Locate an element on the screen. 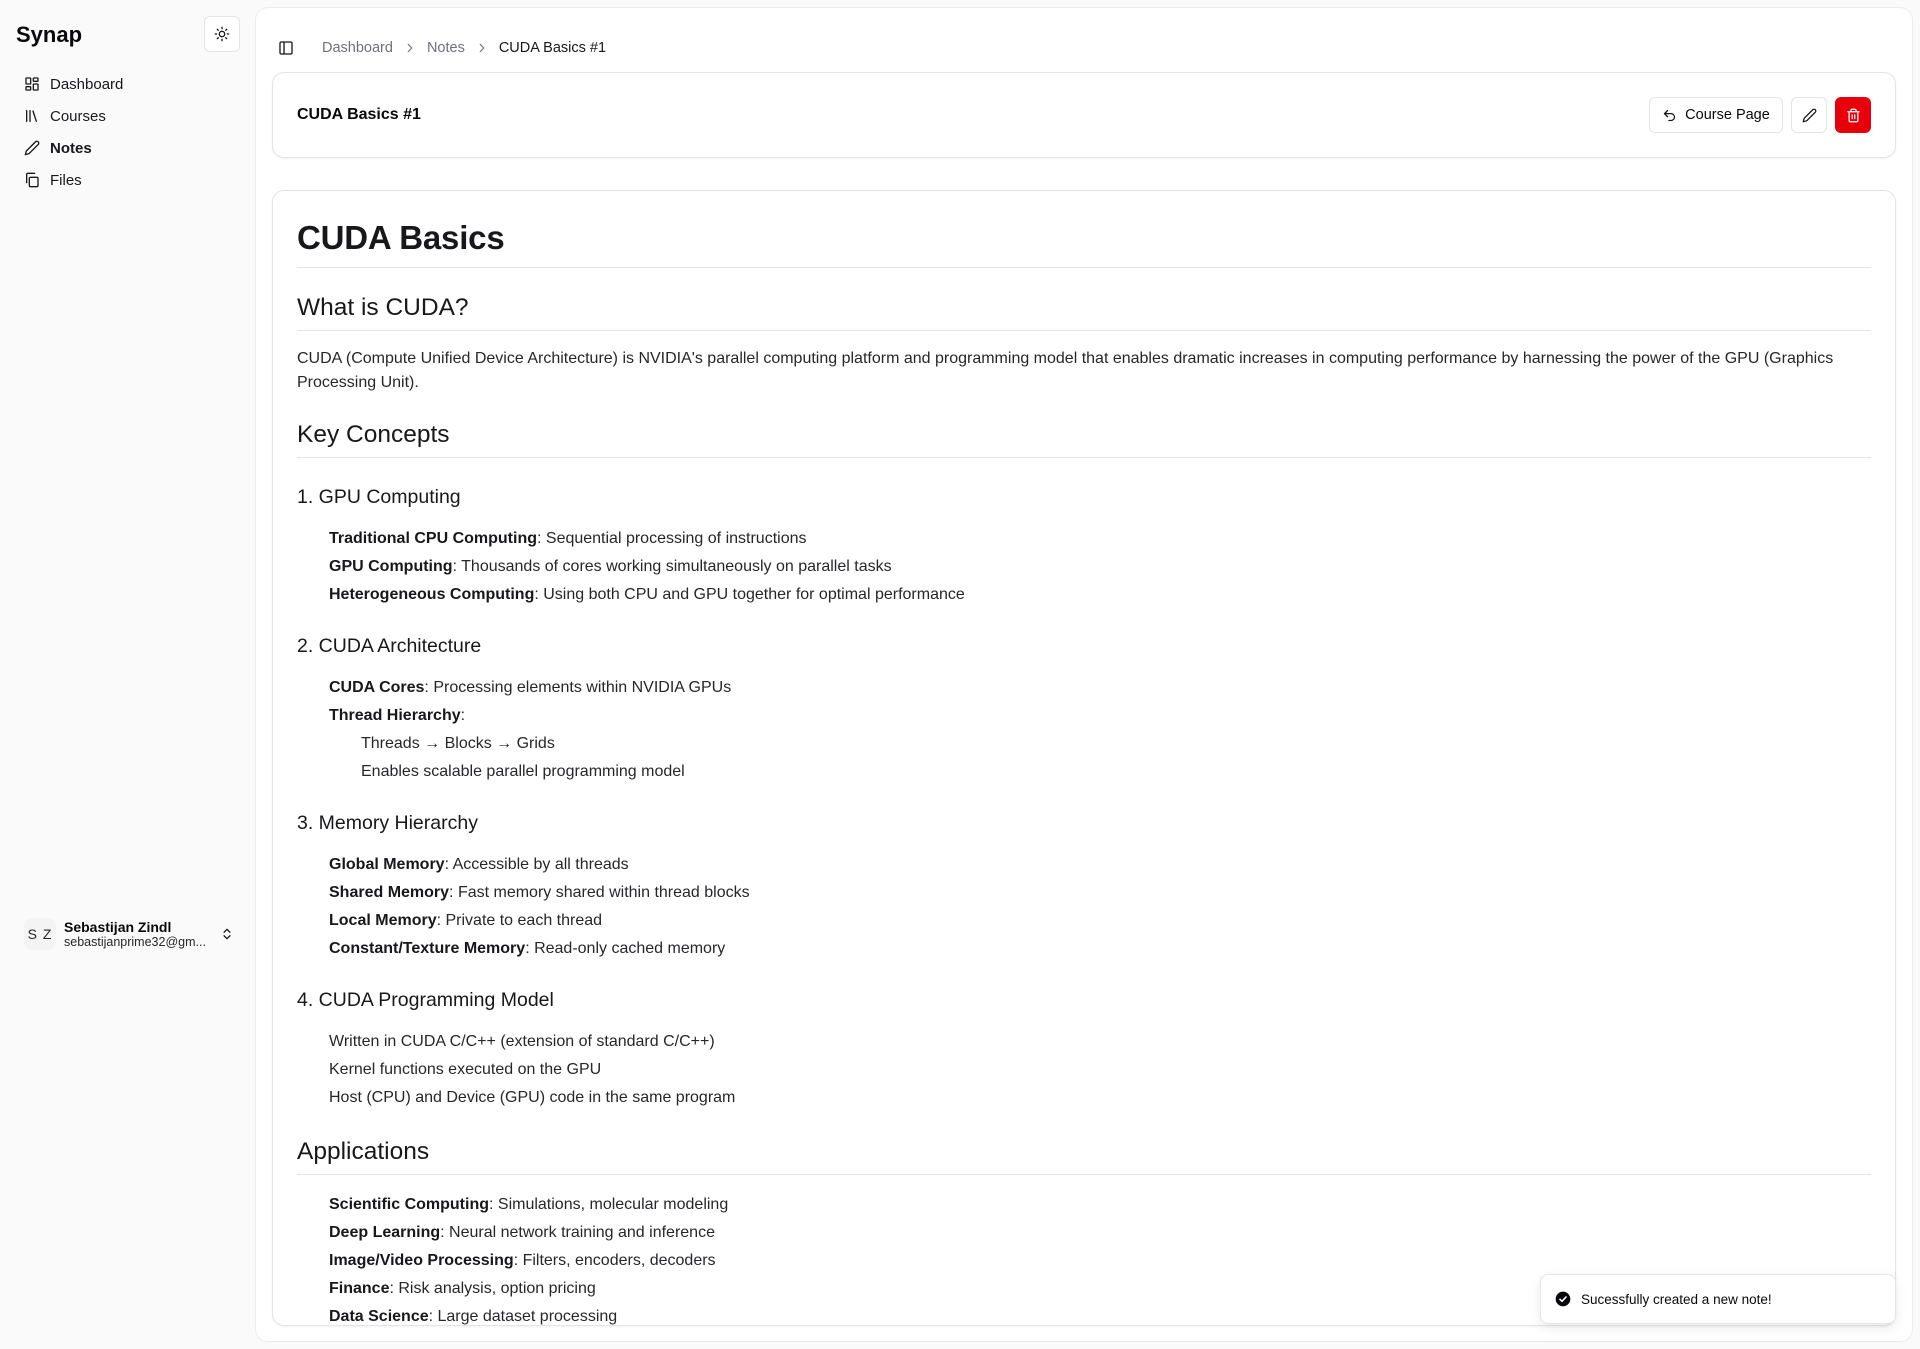  subheading-memory-hierarchy: 3. Memory Hierarchy is located at coordinates (387, 823).